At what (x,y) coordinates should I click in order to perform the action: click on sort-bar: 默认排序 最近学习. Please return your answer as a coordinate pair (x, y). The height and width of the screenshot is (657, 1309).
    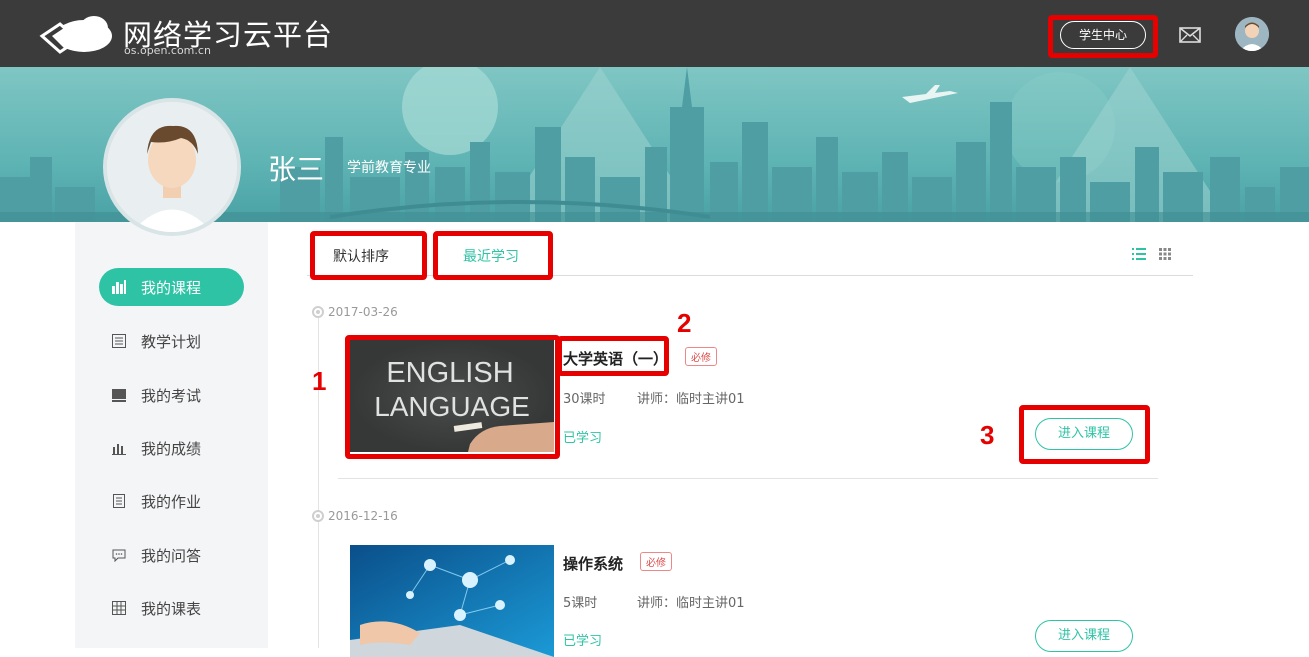
    Looking at the image, I should click on (750, 256).